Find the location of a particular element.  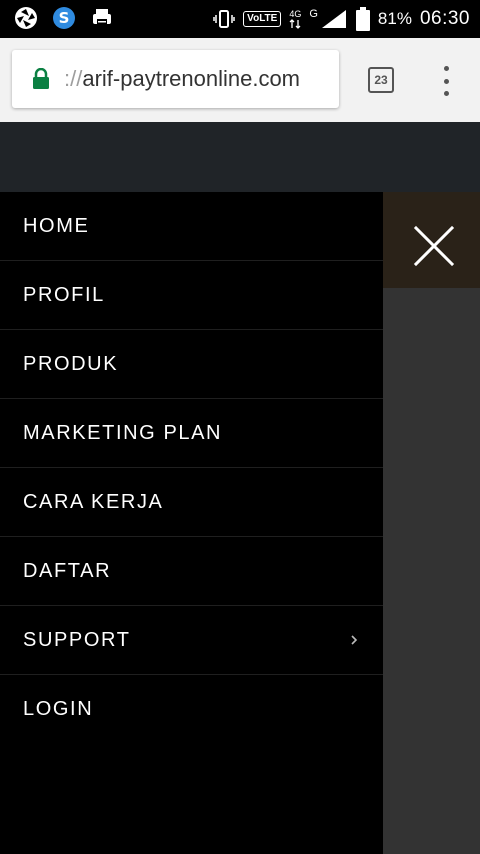

printer-icon is located at coordinates (102, 17).